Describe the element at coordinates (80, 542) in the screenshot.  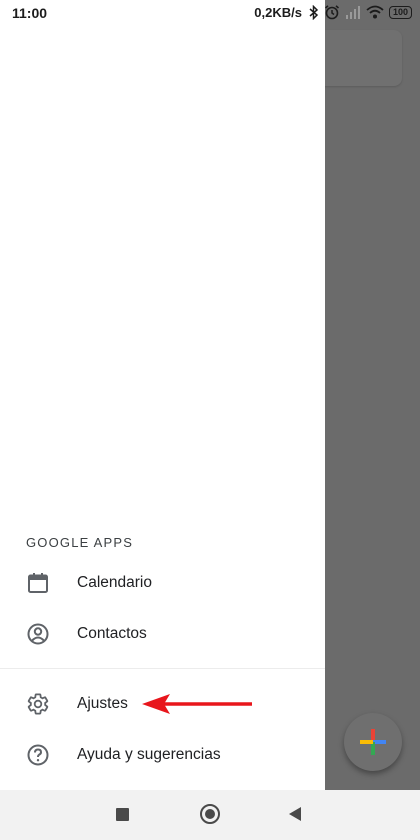
I see `google-apps-header: GOOGLE APPS` at that location.